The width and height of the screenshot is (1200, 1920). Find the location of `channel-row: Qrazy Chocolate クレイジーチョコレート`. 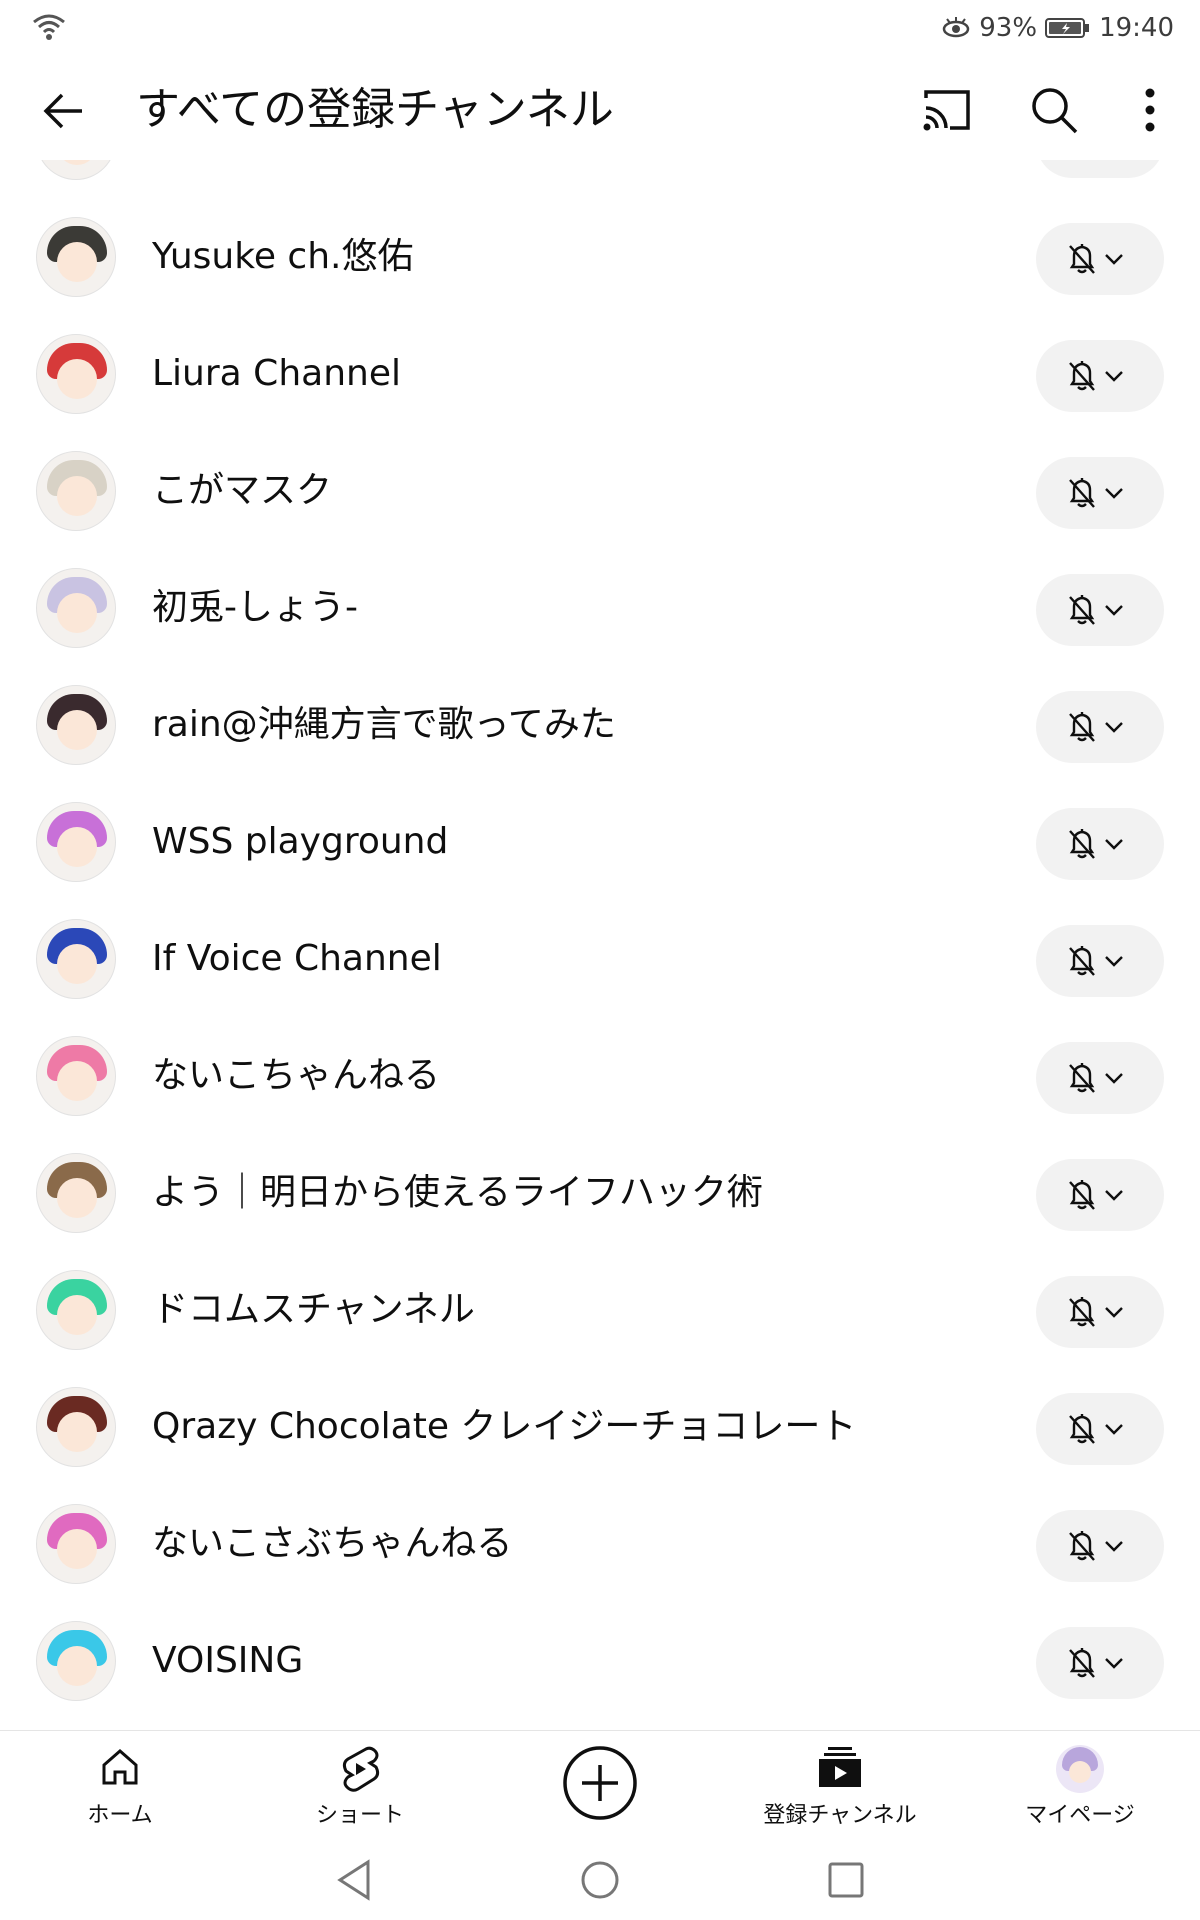

channel-row: Qrazy Chocolate クレイジーチョコレート is located at coordinates (600, 1427).